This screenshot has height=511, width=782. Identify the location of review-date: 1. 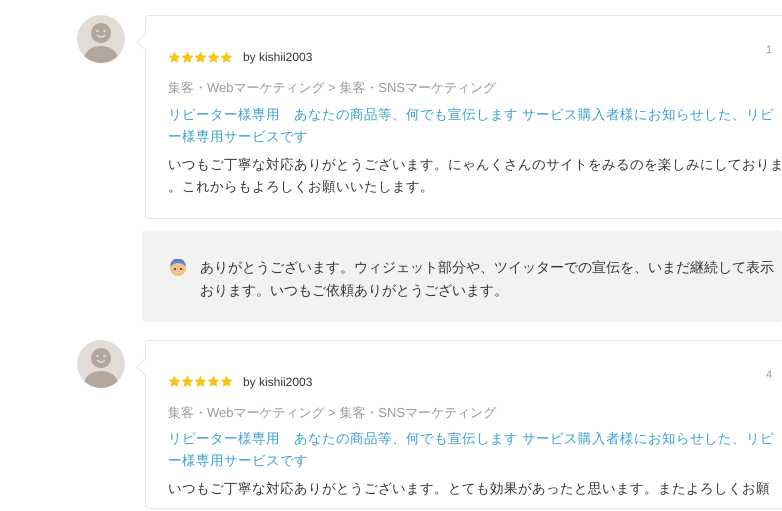
(769, 50).